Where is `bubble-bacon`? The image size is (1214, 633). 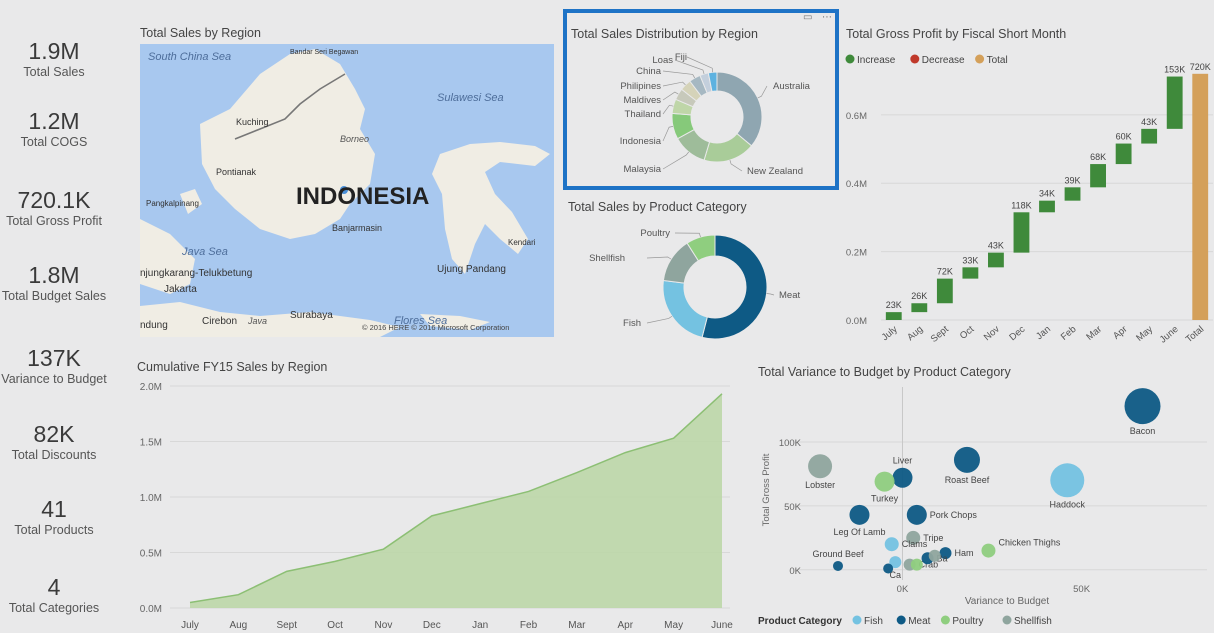 bubble-bacon is located at coordinates (1142, 406).